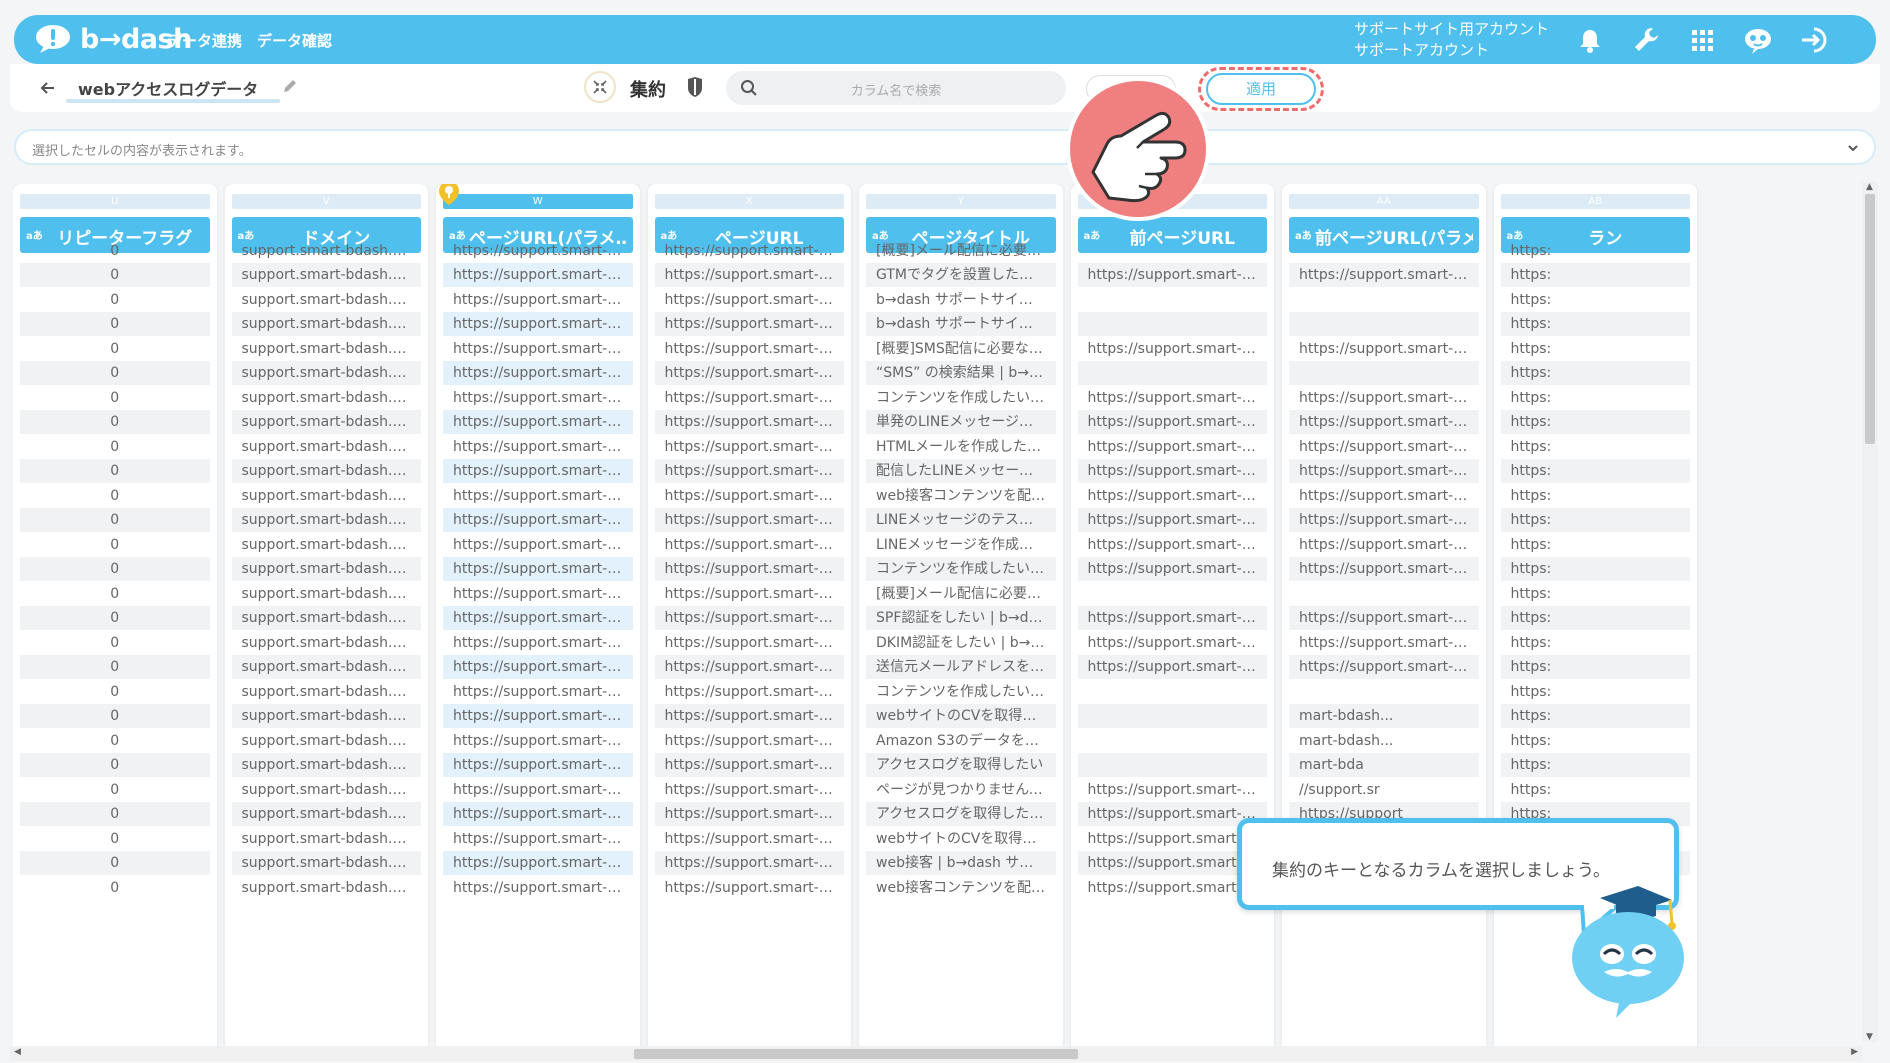  Describe the element at coordinates (1758, 40) in the screenshot. I see `assistant-mascot-icon` at that location.